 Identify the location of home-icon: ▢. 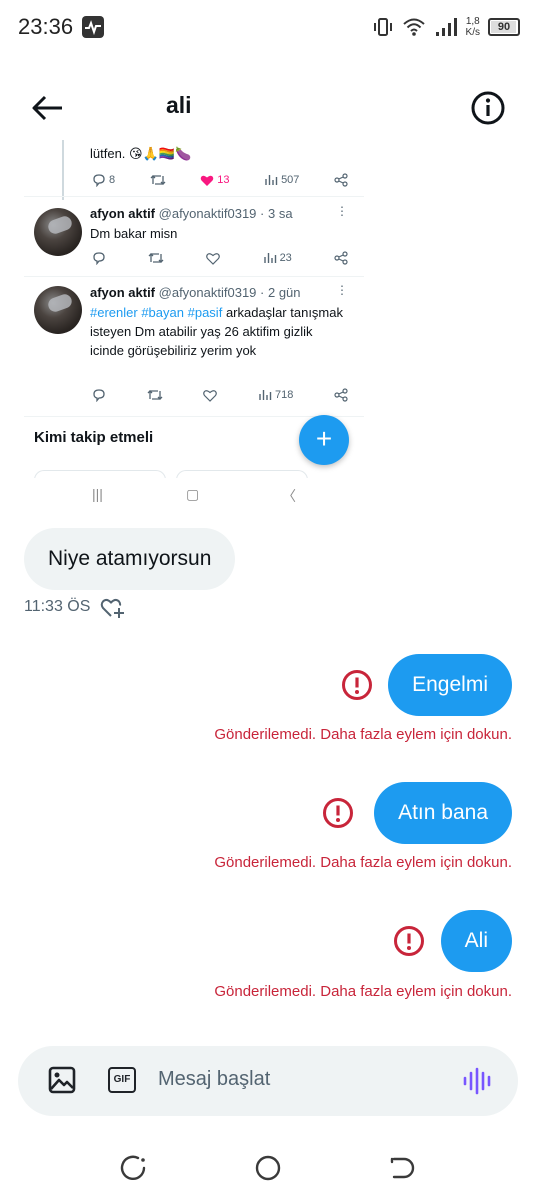
(193, 494).